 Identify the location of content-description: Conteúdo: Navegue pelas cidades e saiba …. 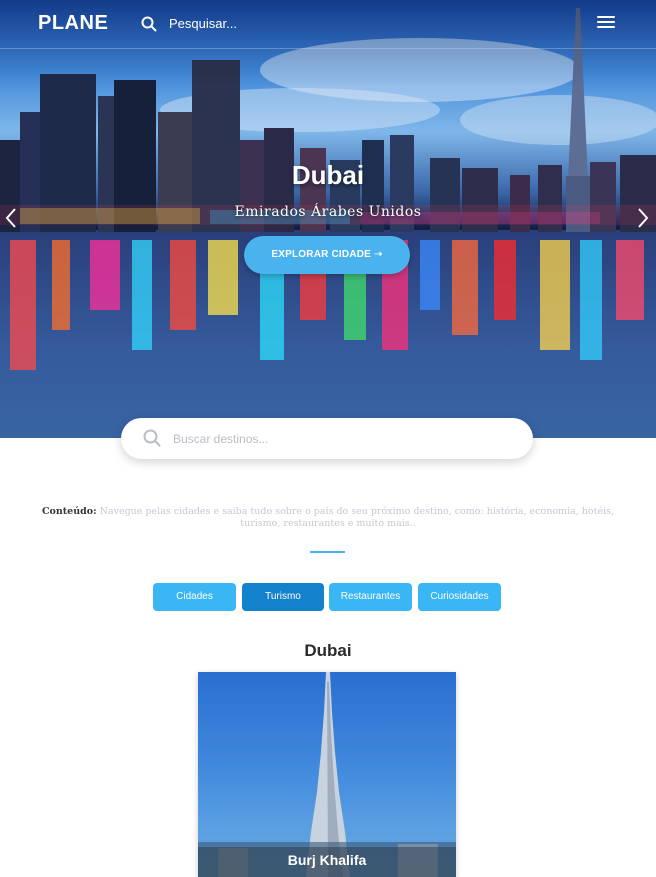
(328, 518).